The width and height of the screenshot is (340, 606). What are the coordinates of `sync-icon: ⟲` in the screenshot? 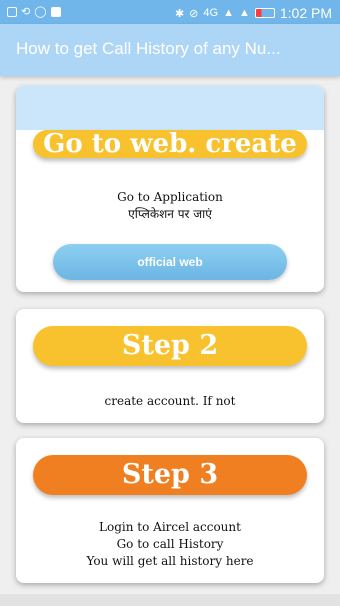 It's located at (26, 12).